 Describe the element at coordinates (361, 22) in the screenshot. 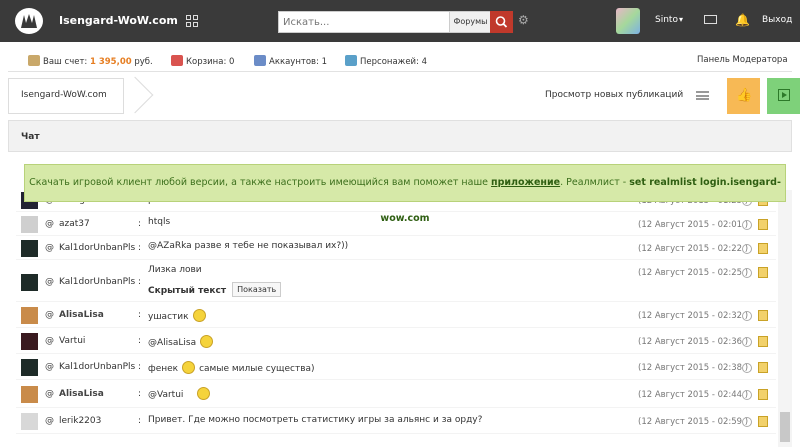

I see `search-input` at that location.